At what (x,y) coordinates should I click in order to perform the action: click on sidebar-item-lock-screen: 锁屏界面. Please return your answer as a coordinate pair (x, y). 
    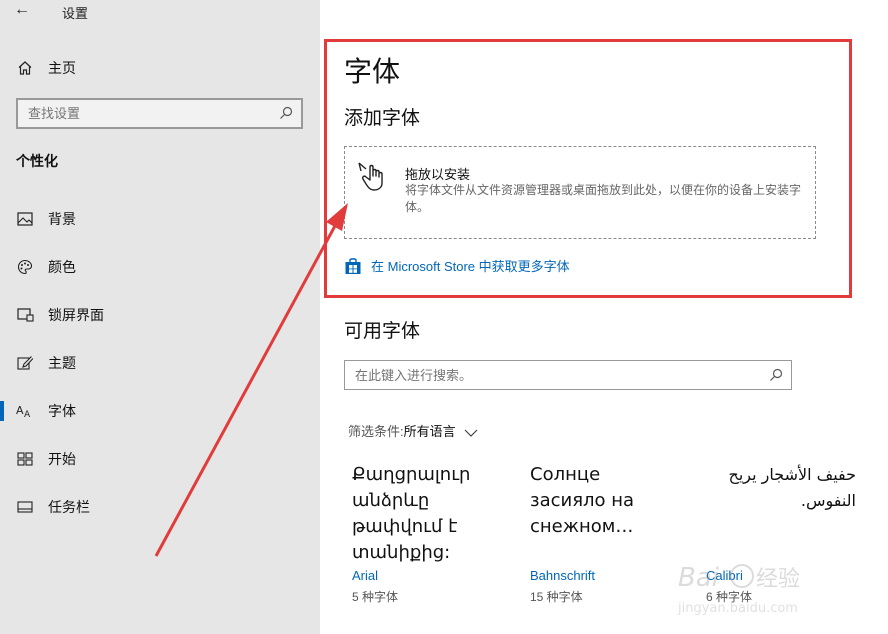
    Looking at the image, I should click on (160, 315).